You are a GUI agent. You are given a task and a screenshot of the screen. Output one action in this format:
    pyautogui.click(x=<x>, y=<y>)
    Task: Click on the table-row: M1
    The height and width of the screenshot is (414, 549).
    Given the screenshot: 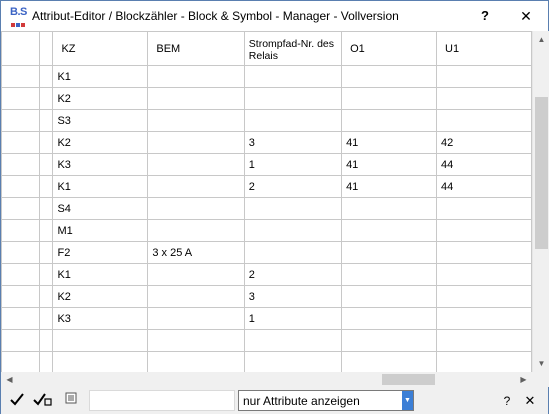 What is the action you would take?
    pyautogui.click(x=266, y=230)
    